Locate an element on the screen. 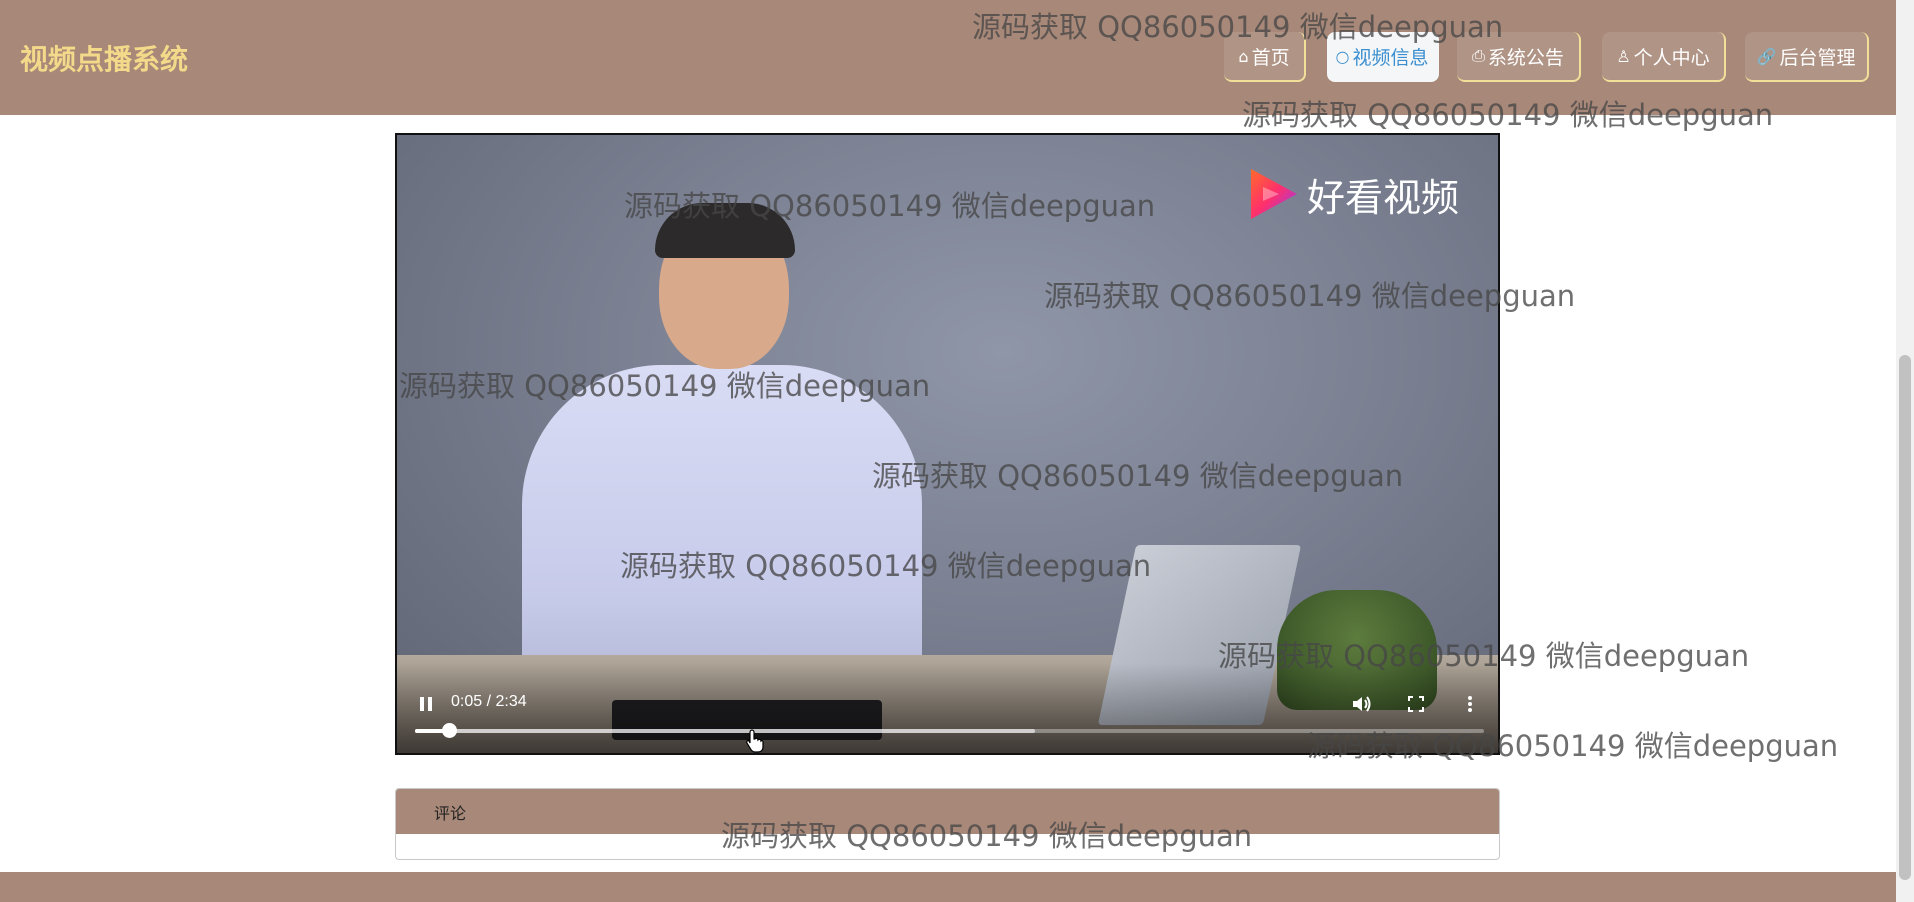 The height and width of the screenshot is (902, 1914). nav-home: ⌂ 首页 is located at coordinates (1265, 57).